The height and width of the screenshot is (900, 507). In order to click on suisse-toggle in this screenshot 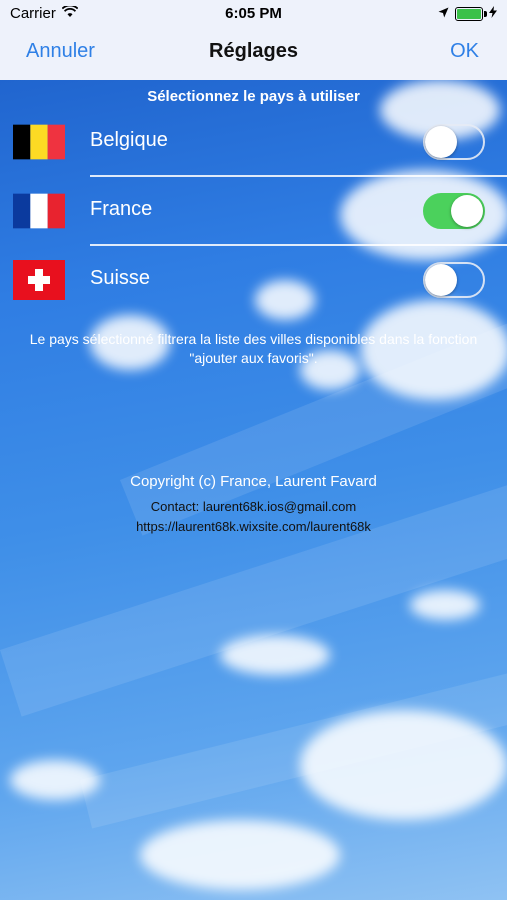, I will do `click(454, 280)`.